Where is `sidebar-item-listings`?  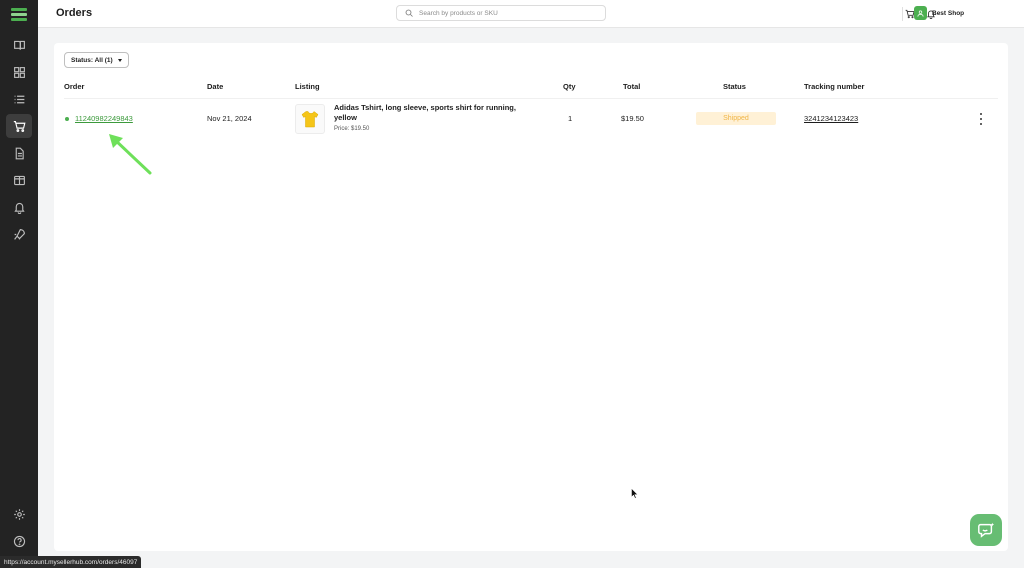
sidebar-item-listings is located at coordinates (19, 99).